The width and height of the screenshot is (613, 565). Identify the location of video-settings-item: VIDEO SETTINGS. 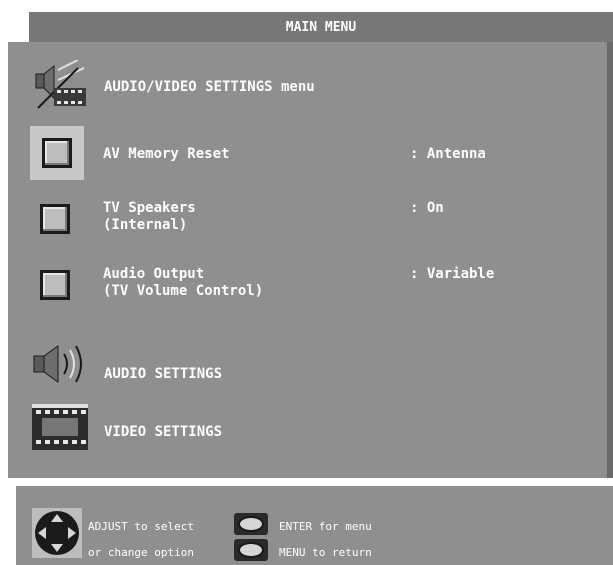
(125, 427).